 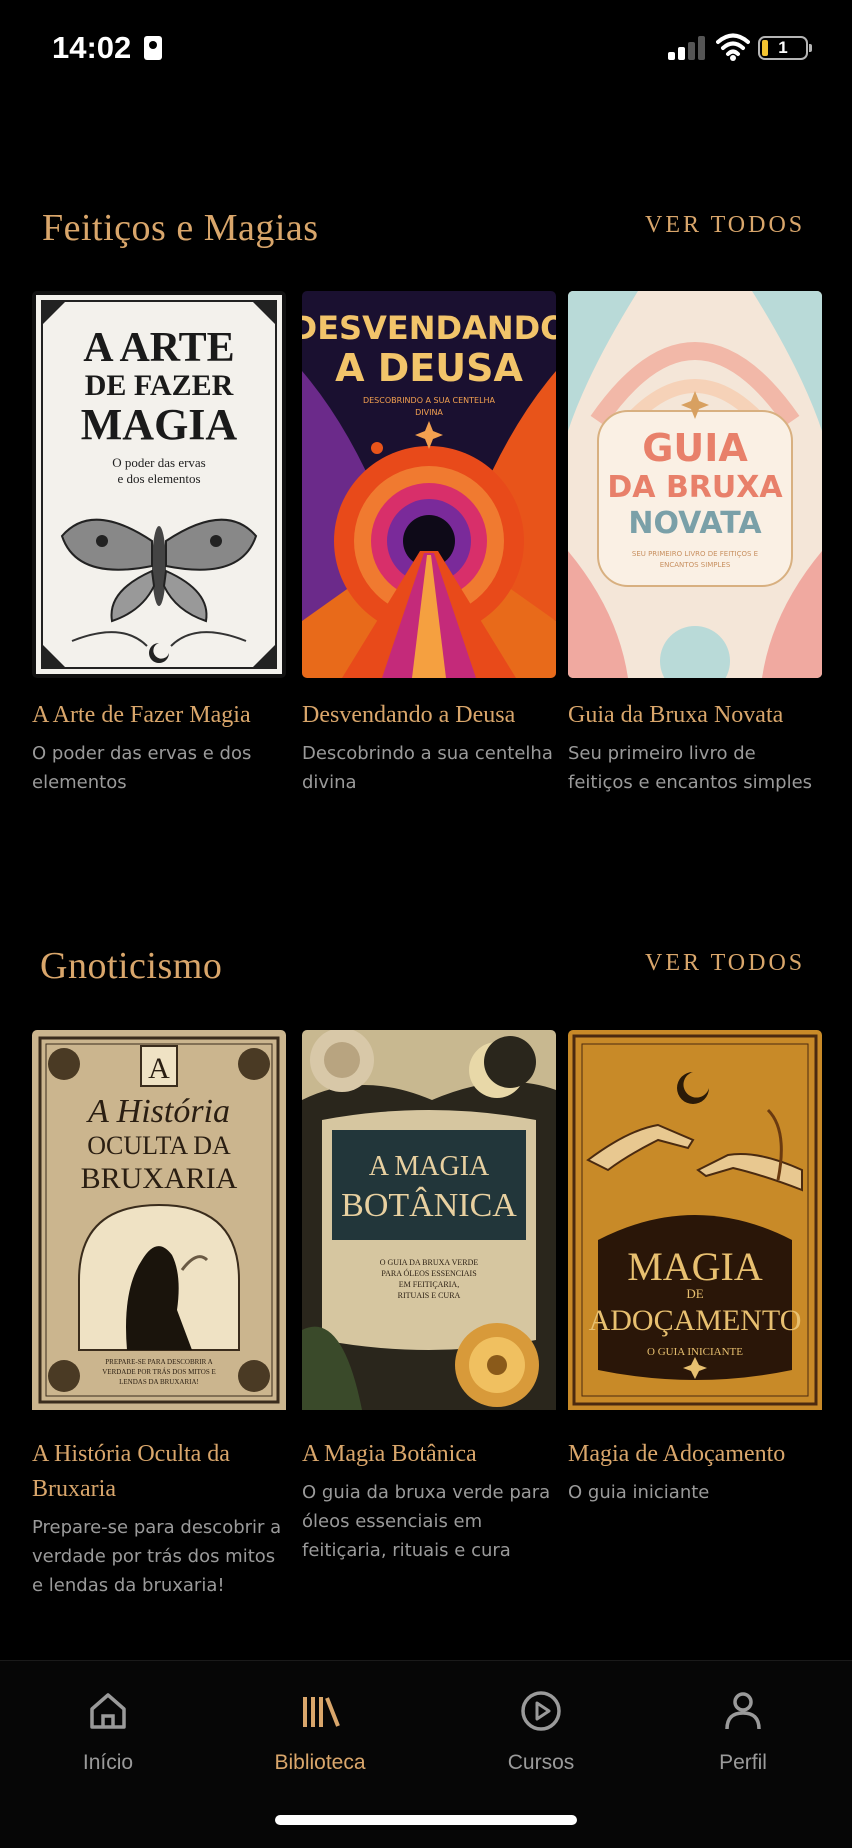 What do you see at coordinates (159, 1178) in the screenshot?
I see `svg-text: BRUXARIA` at bounding box center [159, 1178].